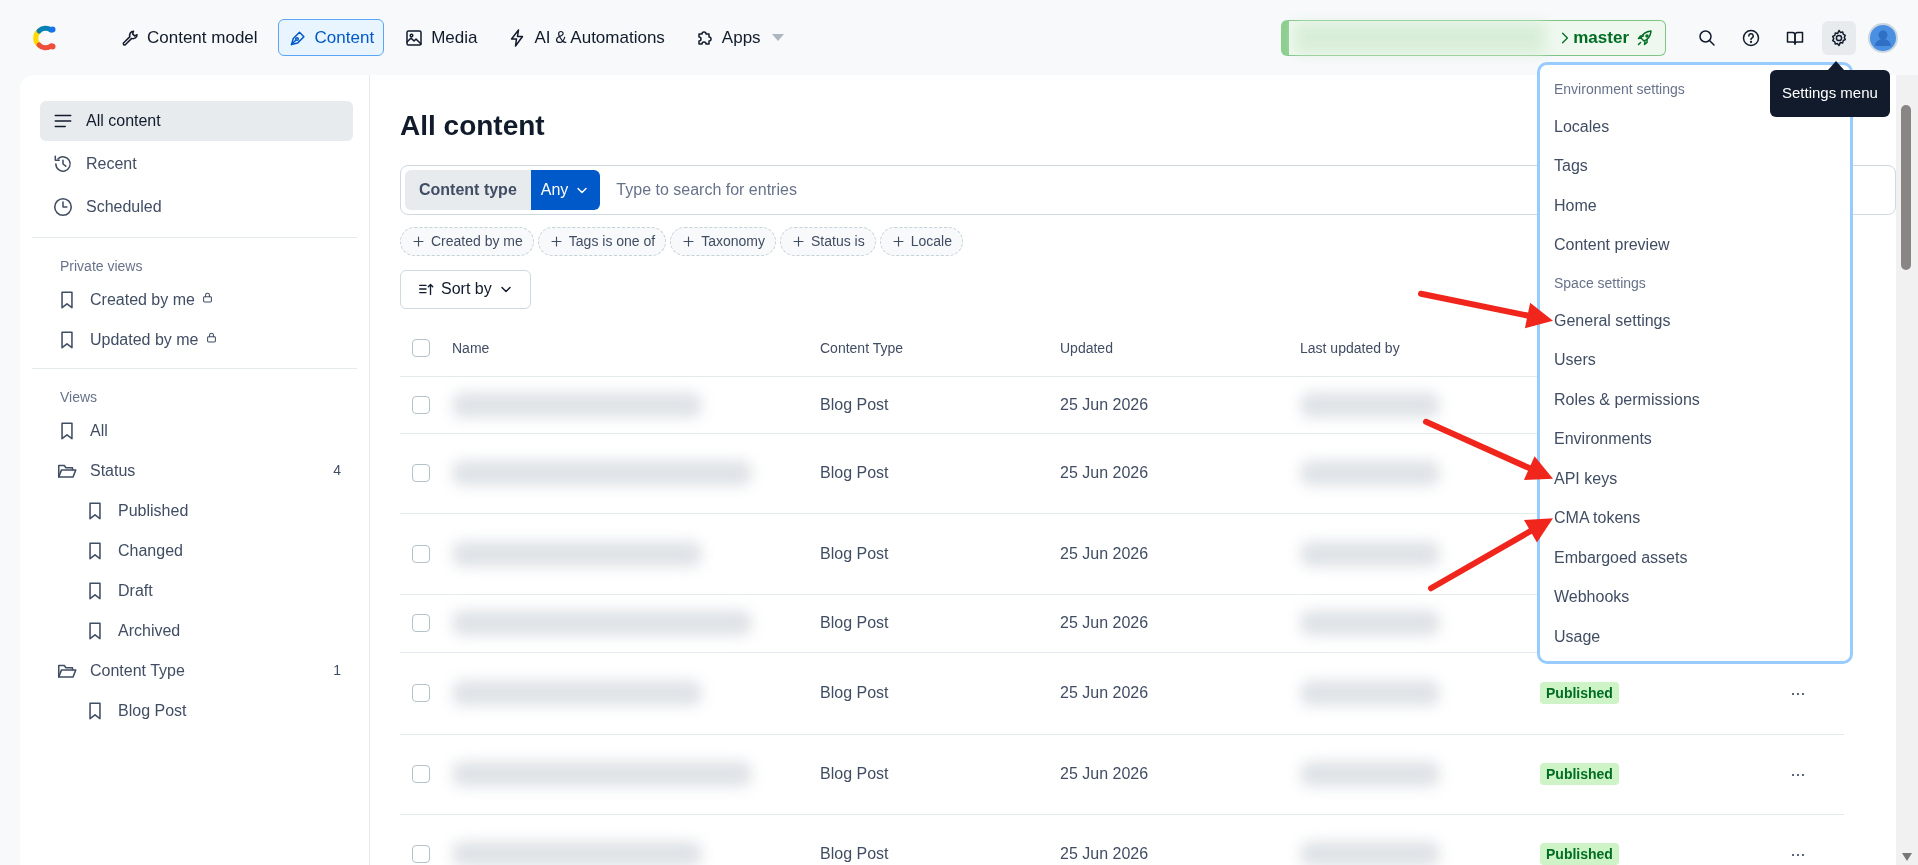  I want to click on filter-label: Content type, so click(468, 189).